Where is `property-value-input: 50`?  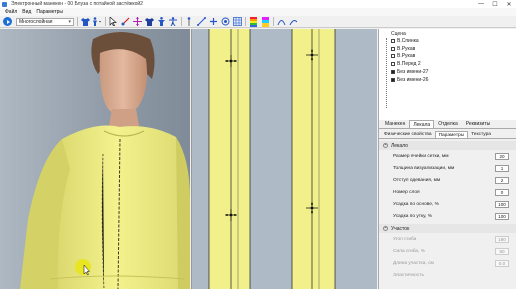 property-value-input: 50 is located at coordinates (502, 251).